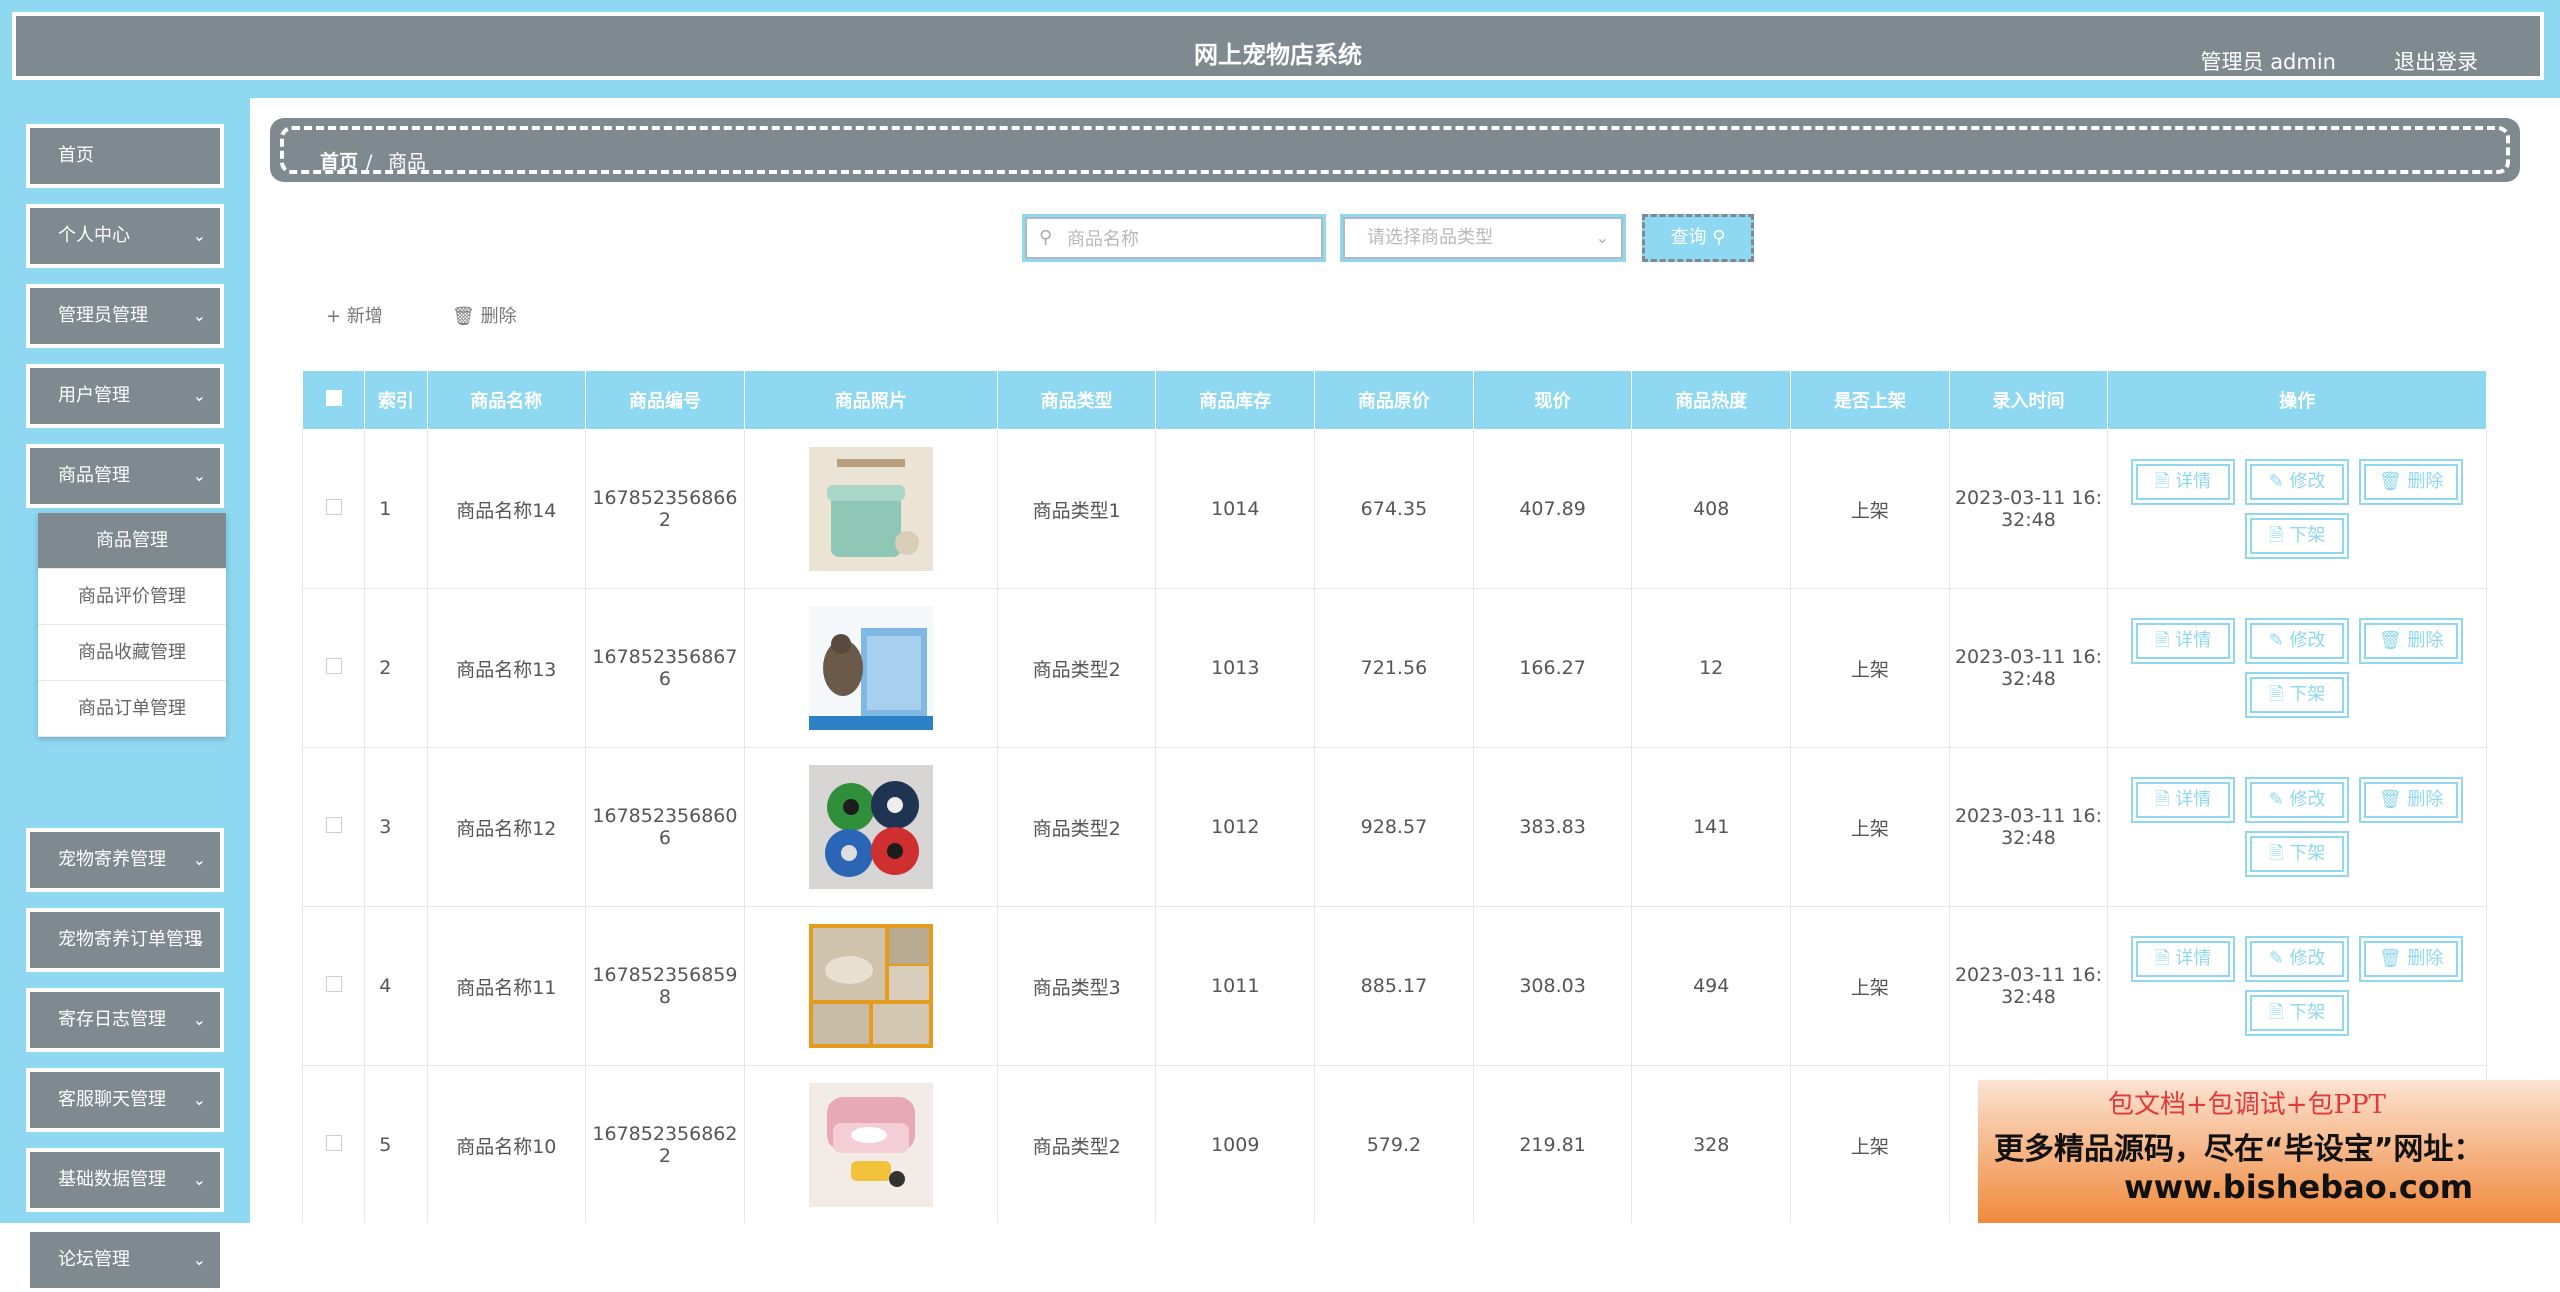 This screenshot has height=1292, width=2560. Describe the element at coordinates (1235, 827) in the screenshot. I see `cell-text: 1012` at that location.